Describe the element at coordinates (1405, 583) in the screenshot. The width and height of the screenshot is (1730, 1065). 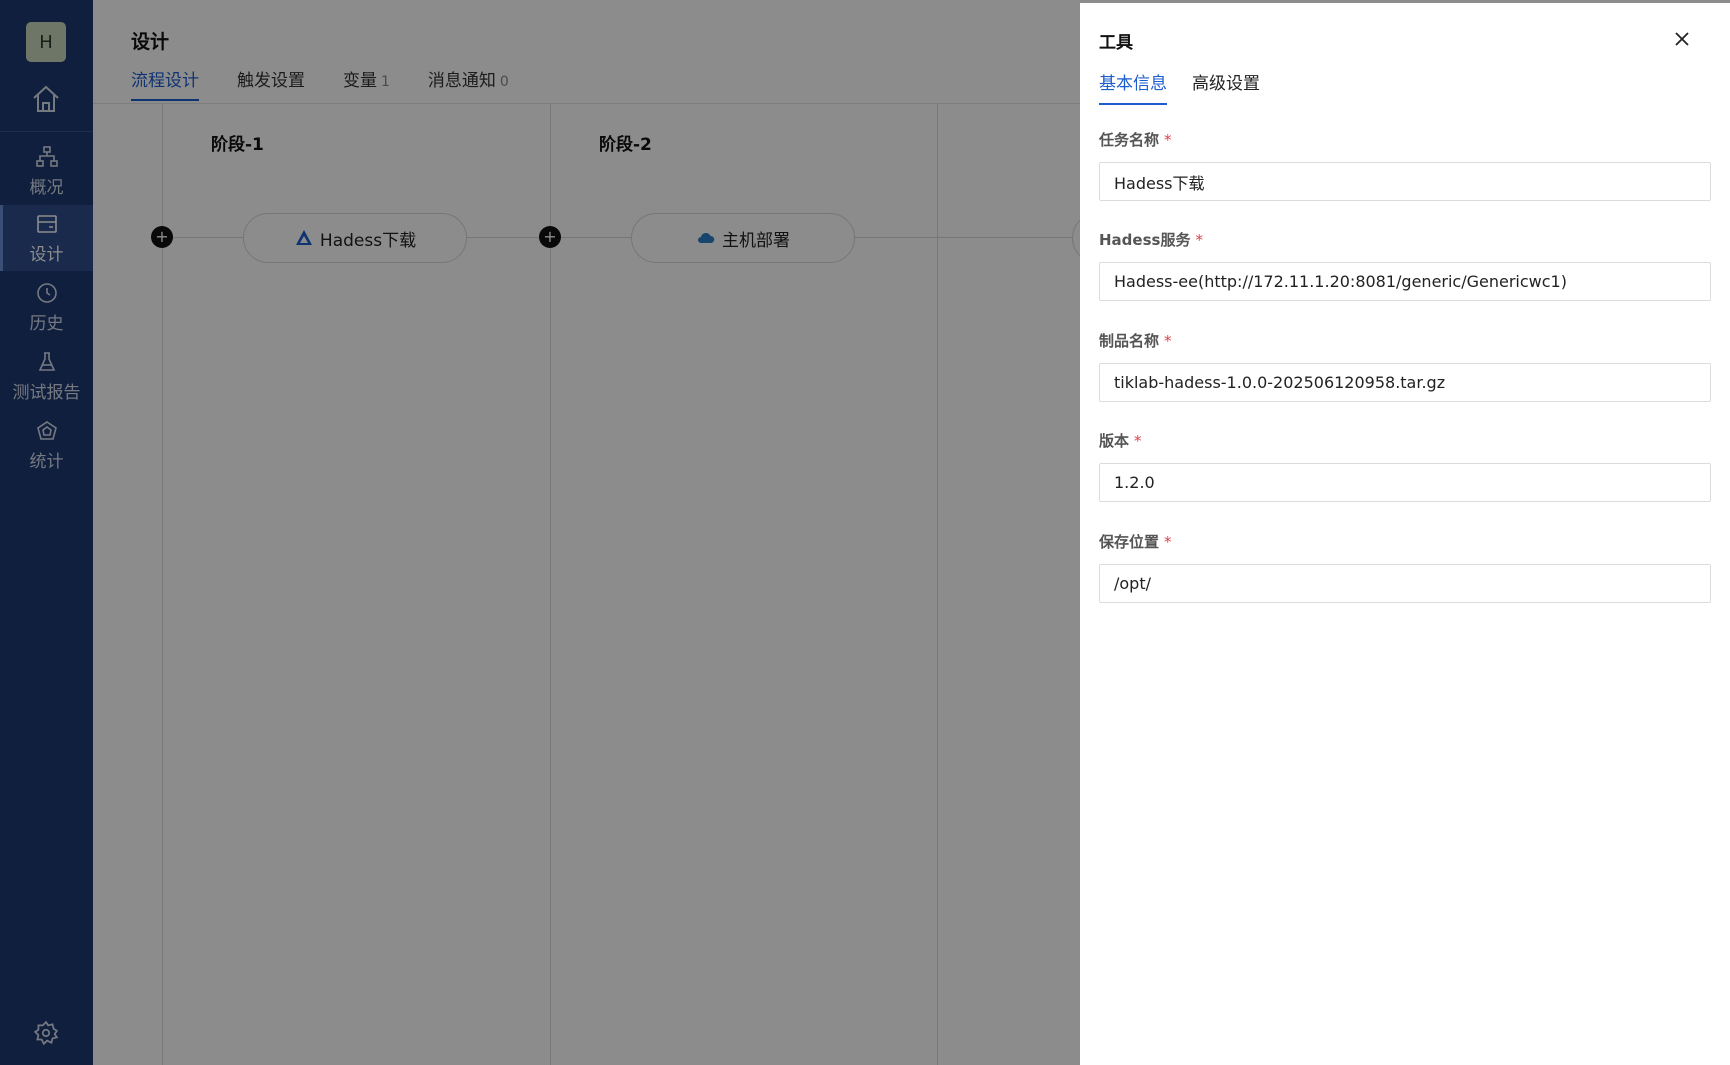
I see `save-location-input` at that location.